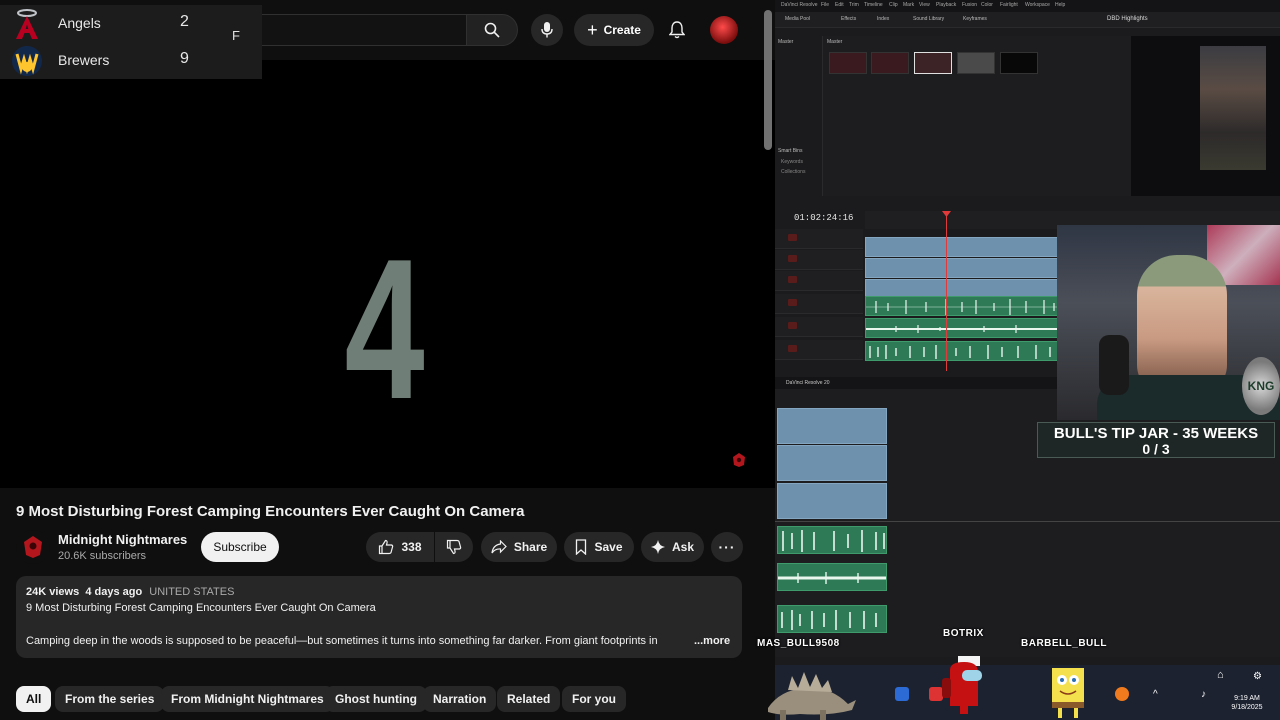 This screenshot has width=1280, height=720. Describe the element at coordinates (519, 547) in the screenshot. I see `share-button: Share` at that location.